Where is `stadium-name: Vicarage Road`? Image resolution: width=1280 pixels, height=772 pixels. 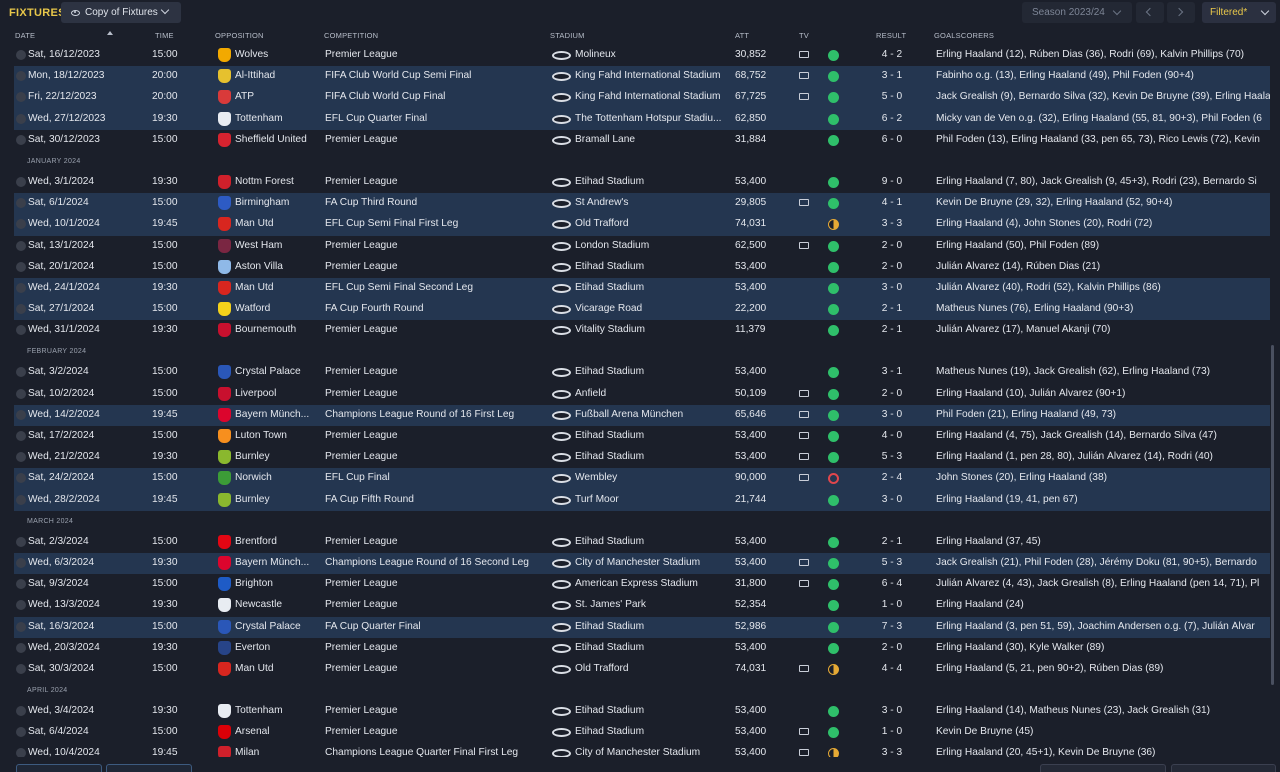
stadium-name: Vicarage Road is located at coordinates (654, 308).